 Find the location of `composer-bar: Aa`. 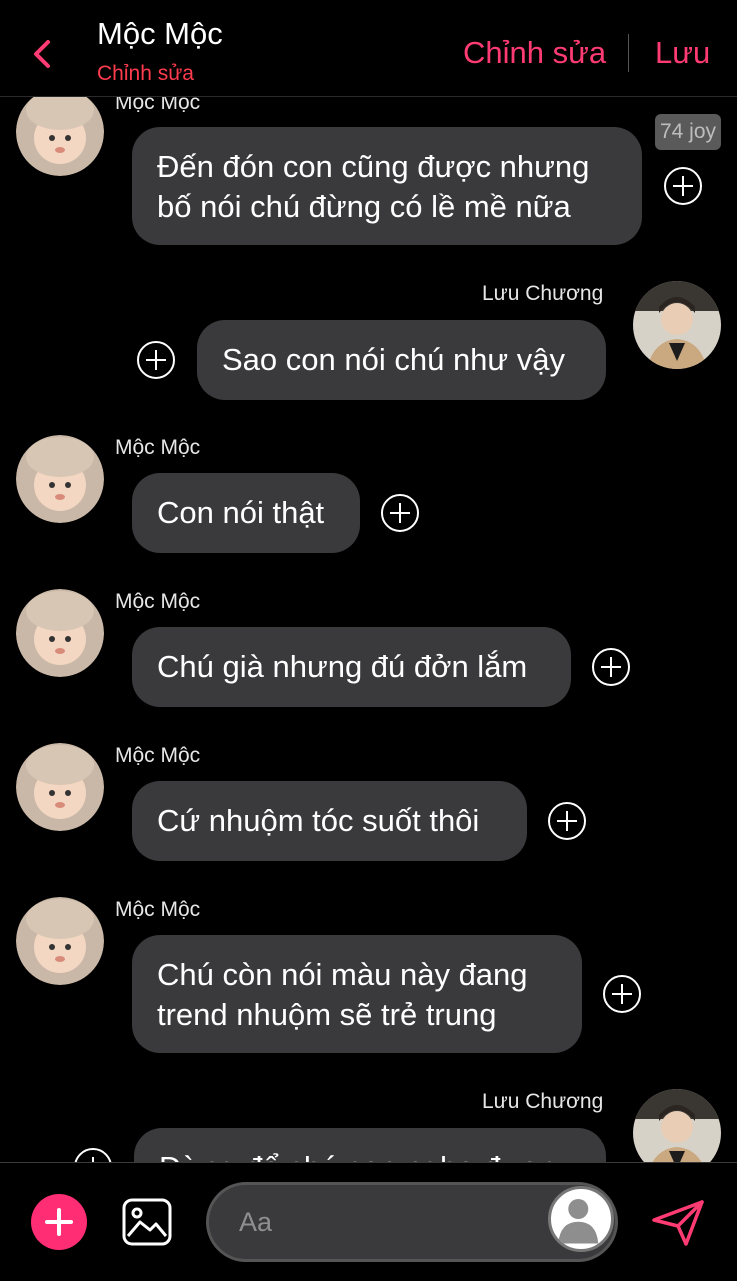

composer-bar: Aa is located at coordinates (368, 1221).